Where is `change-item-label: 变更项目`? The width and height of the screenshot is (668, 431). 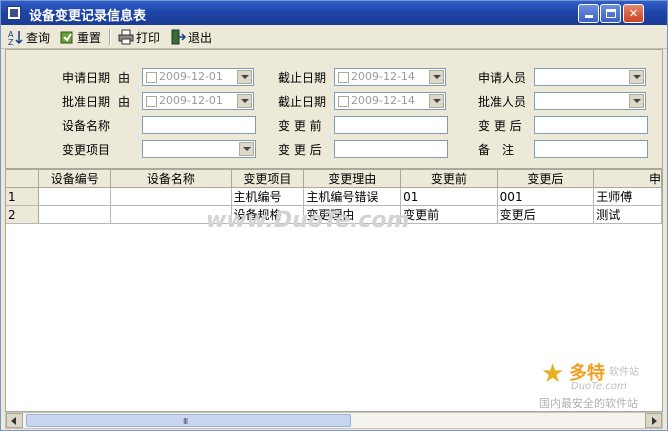
change-item-label: 变更项目 is located at coordinates (86, 150).